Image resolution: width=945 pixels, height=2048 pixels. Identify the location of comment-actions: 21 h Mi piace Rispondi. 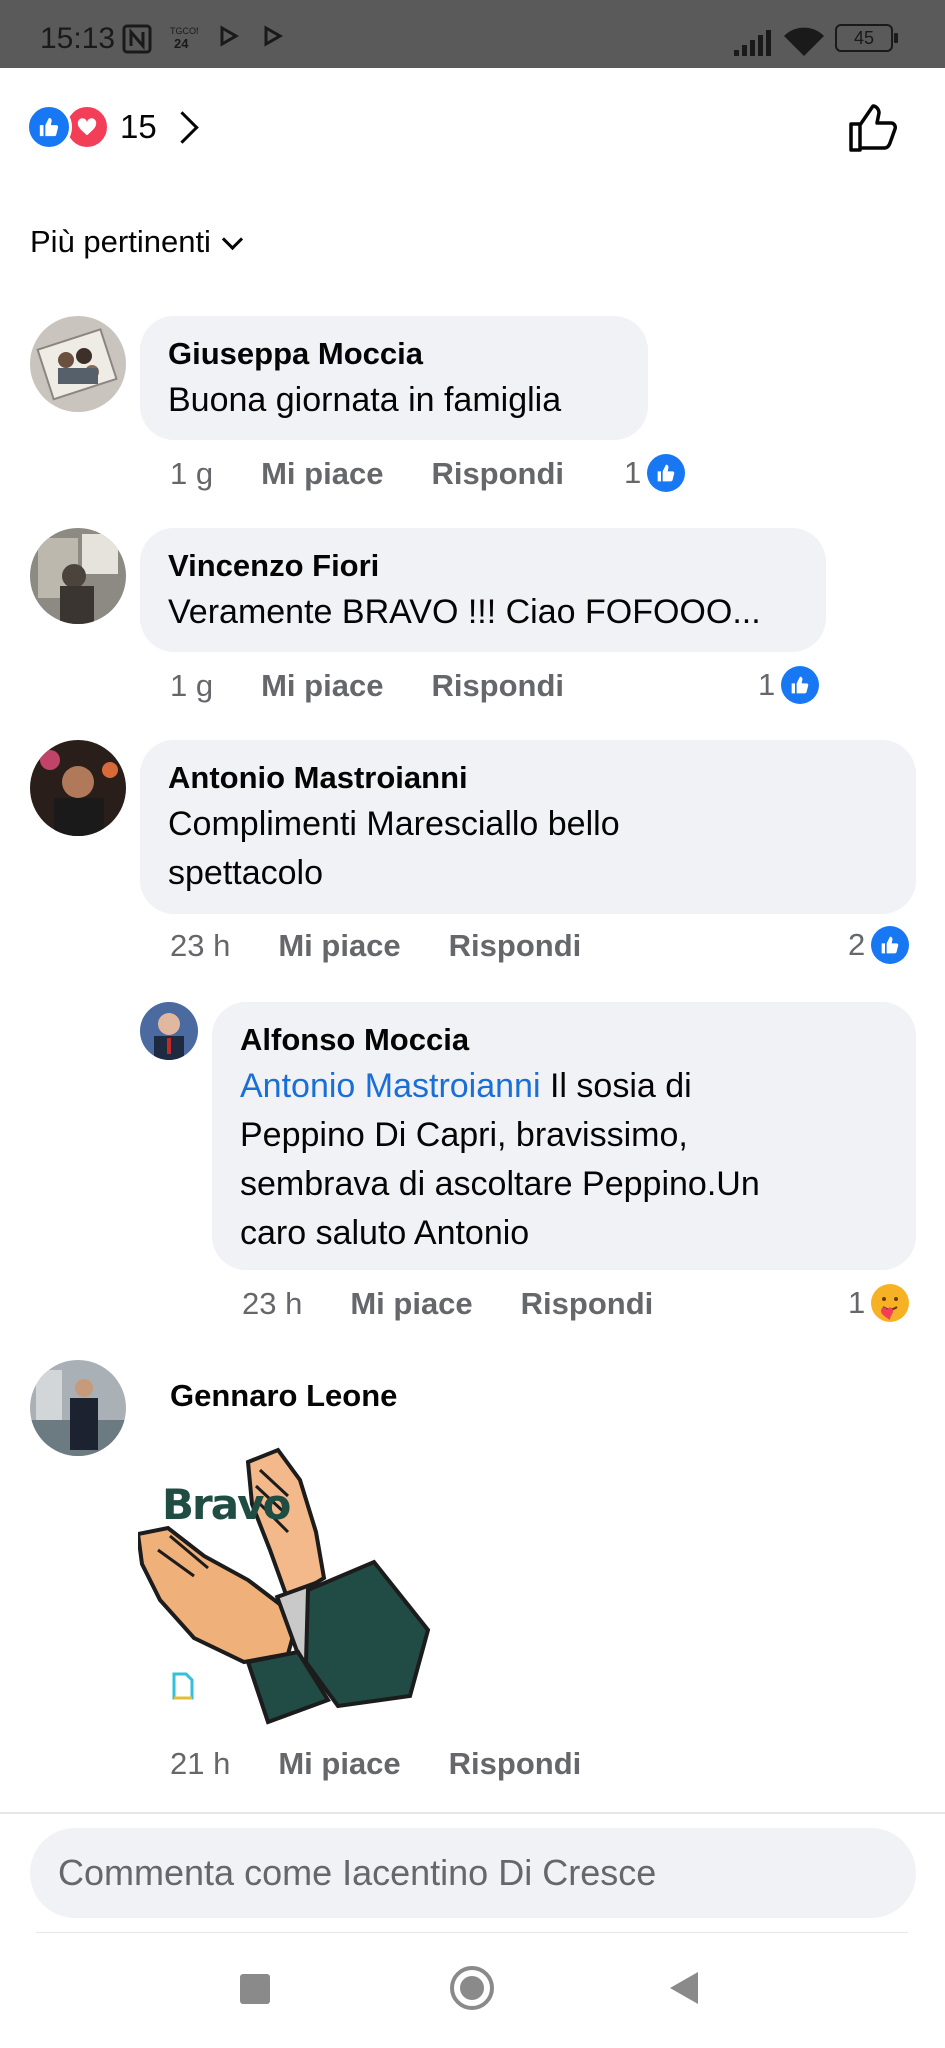
(399, 1764).